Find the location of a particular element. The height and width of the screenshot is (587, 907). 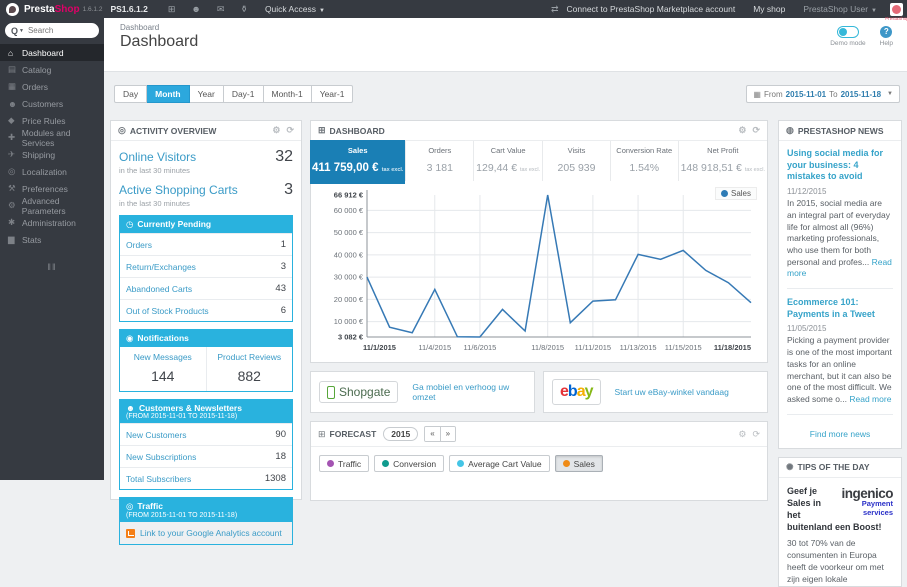

svg-text: 11/11/2015 is located at coordinates (593, 347).